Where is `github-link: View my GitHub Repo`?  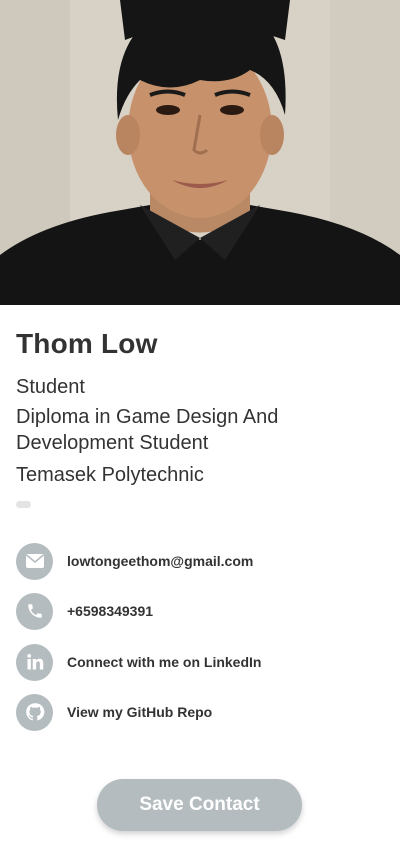
github-link: View my GitHub Repo is located at coordinates (114, 712).